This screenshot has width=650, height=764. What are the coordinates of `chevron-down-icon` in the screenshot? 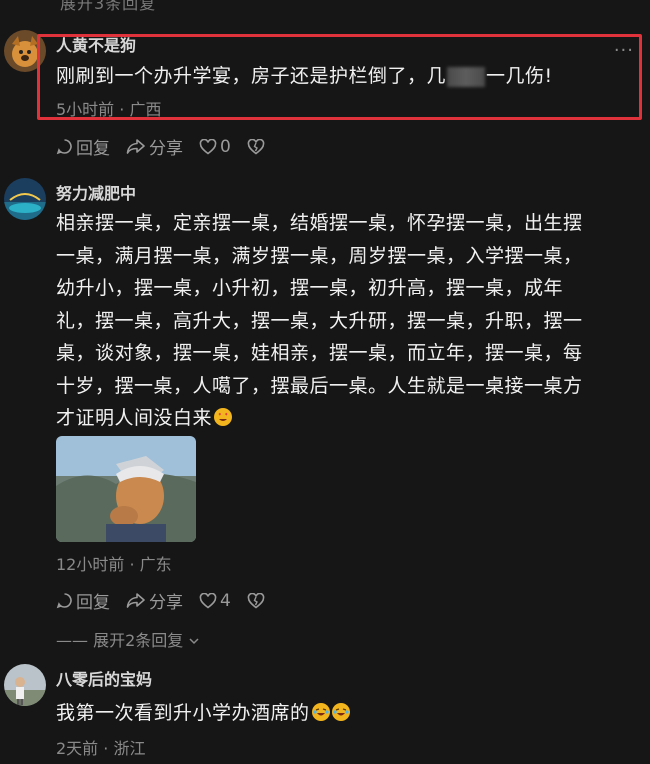 It's located at (194, 641).